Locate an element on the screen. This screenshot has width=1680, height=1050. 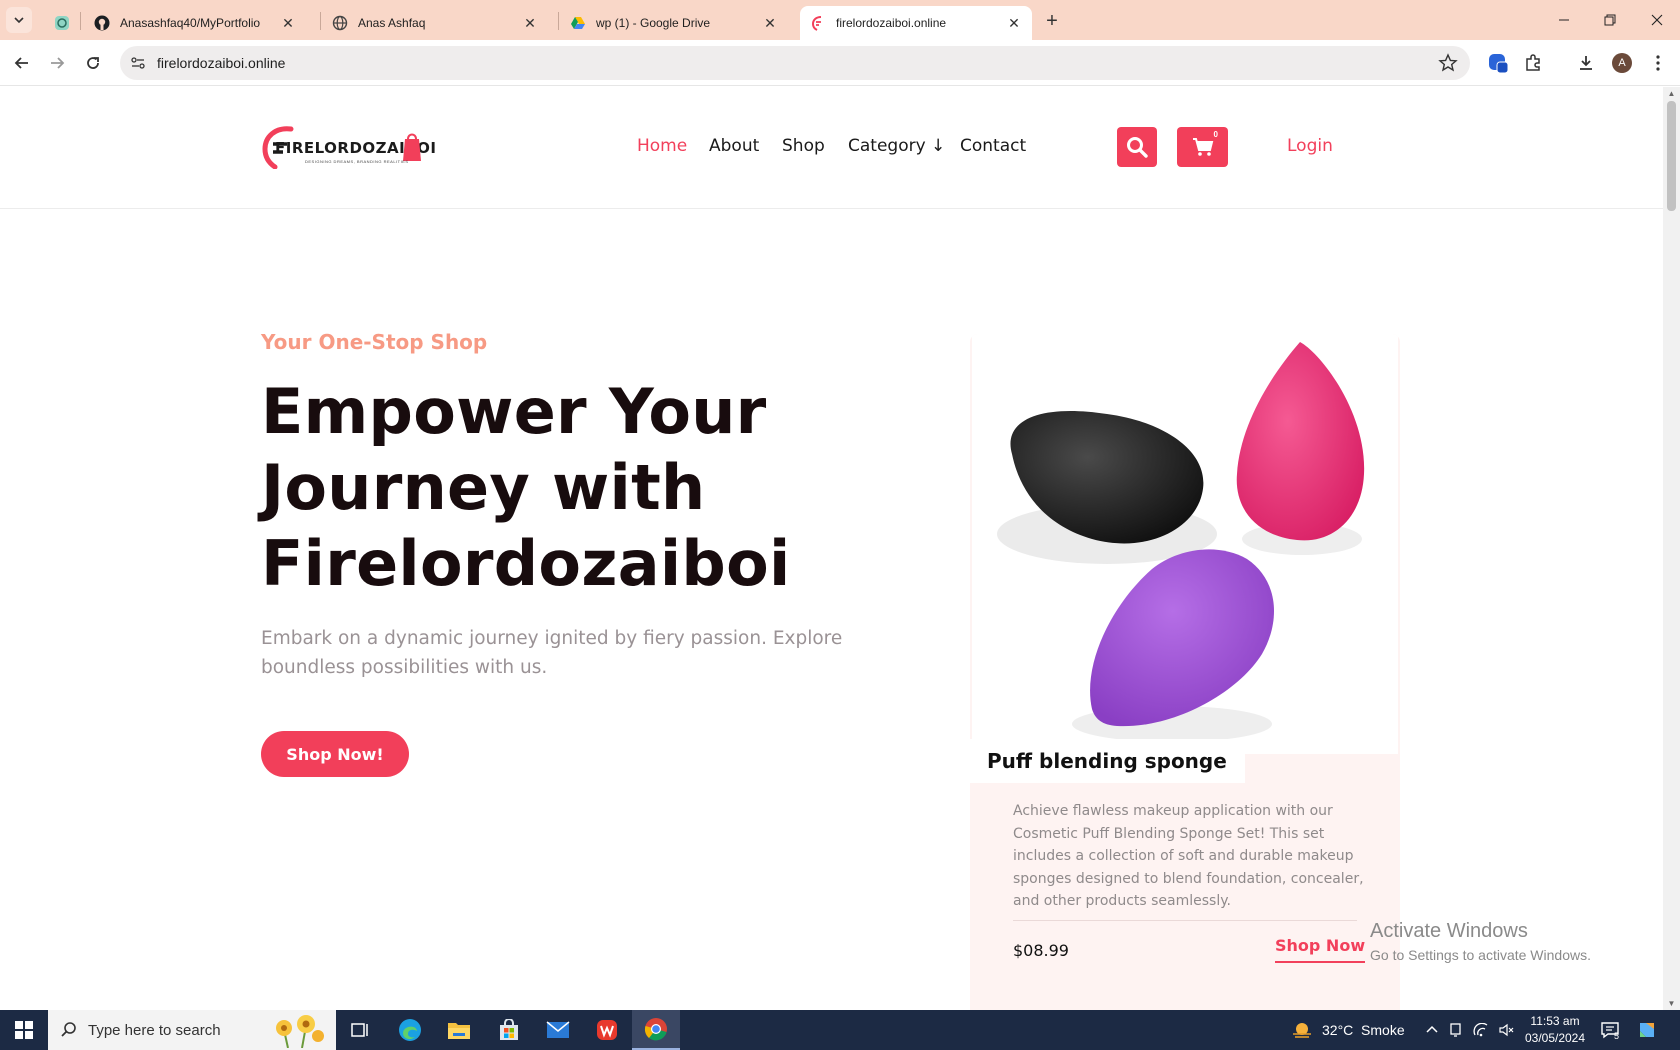
hero-eyebrow: Your One-Stop Shop is located at coordinates (374, 342).